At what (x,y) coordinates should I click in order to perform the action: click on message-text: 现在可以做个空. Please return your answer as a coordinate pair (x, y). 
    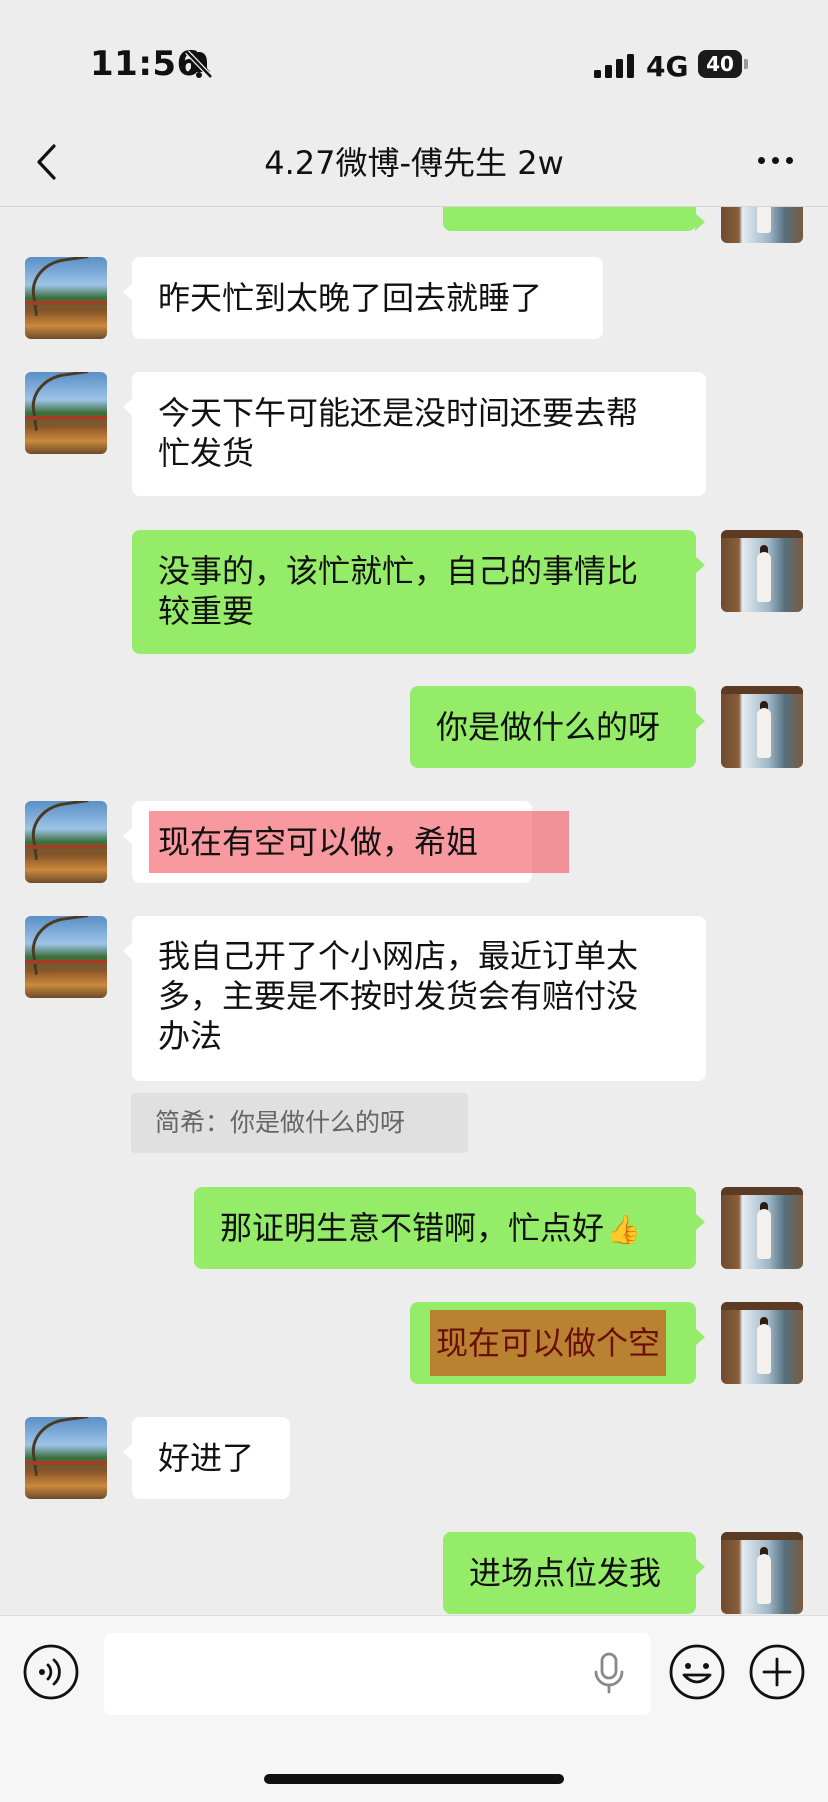
    Looking at the image, I should click on (550, 1343).